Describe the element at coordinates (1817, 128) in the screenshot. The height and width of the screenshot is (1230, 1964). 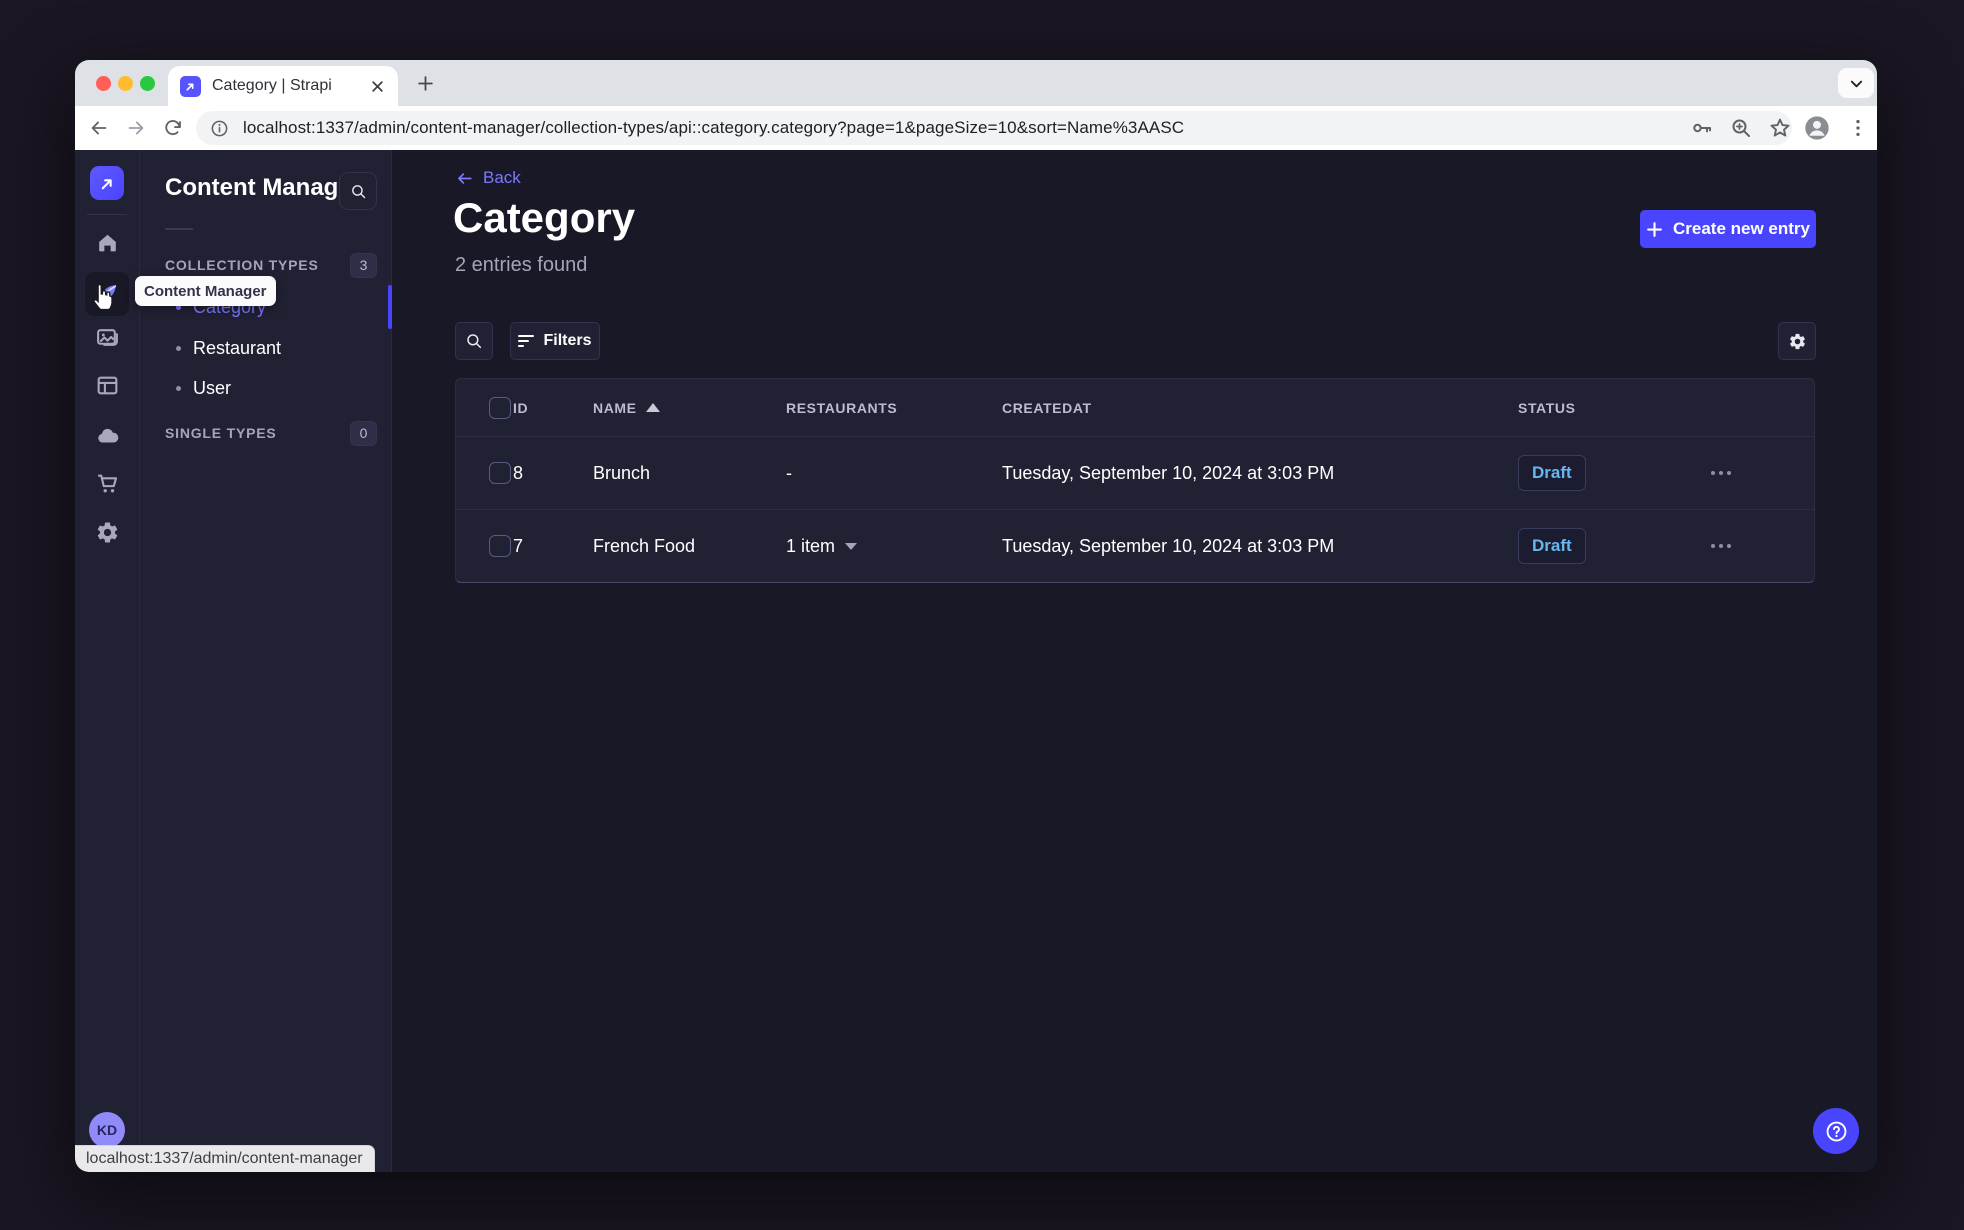
I see `browser-profile-icon` at that location.